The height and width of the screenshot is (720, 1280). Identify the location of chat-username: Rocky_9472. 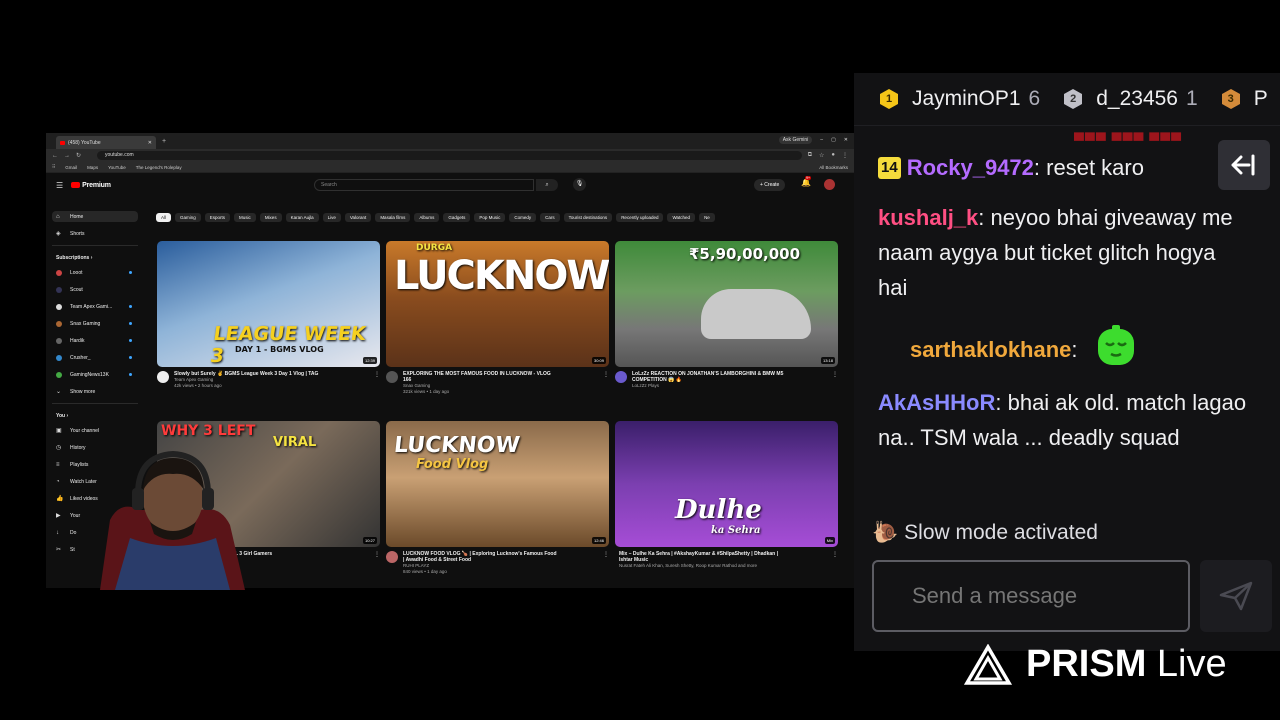
(970, 167).